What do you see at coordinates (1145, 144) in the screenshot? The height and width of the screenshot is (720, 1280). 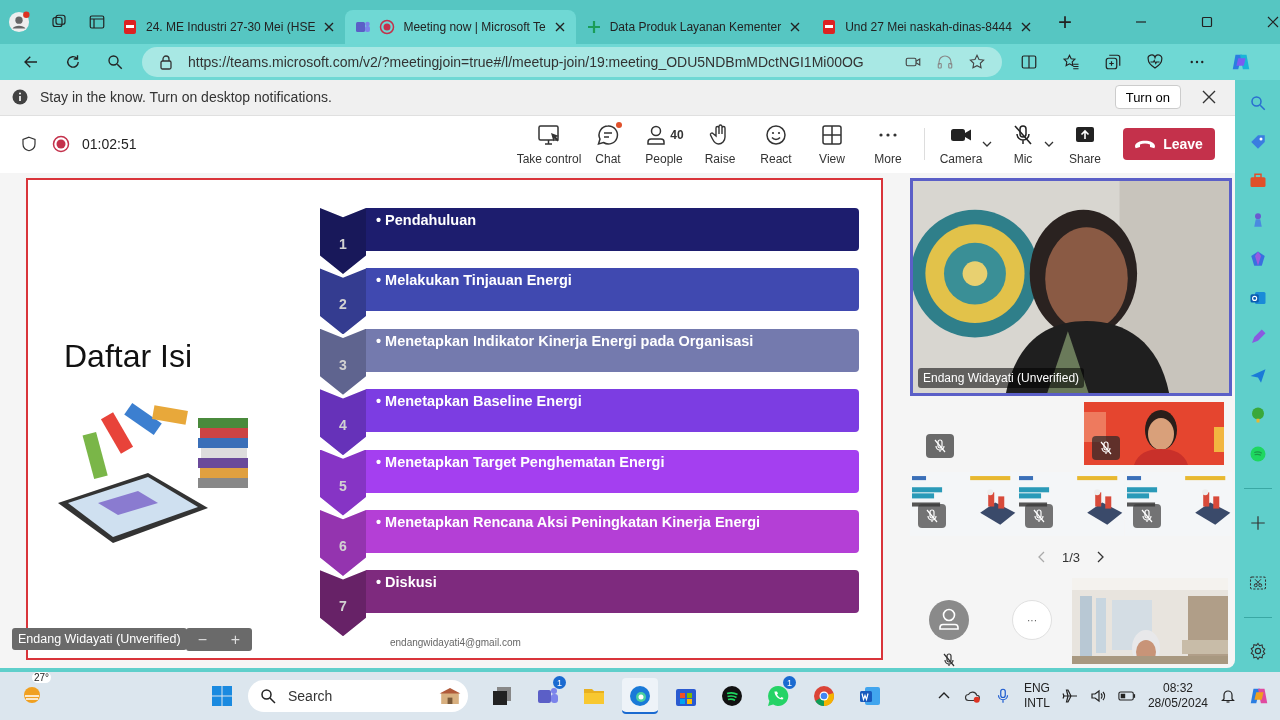 I see `phone-icon` at bounding box center [1145, 144].